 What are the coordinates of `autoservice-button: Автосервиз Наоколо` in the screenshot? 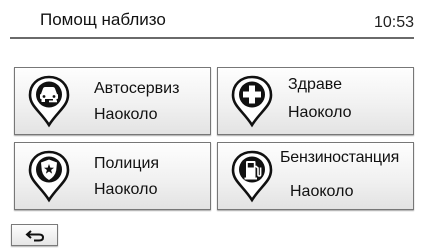 It's located at (112, 101).